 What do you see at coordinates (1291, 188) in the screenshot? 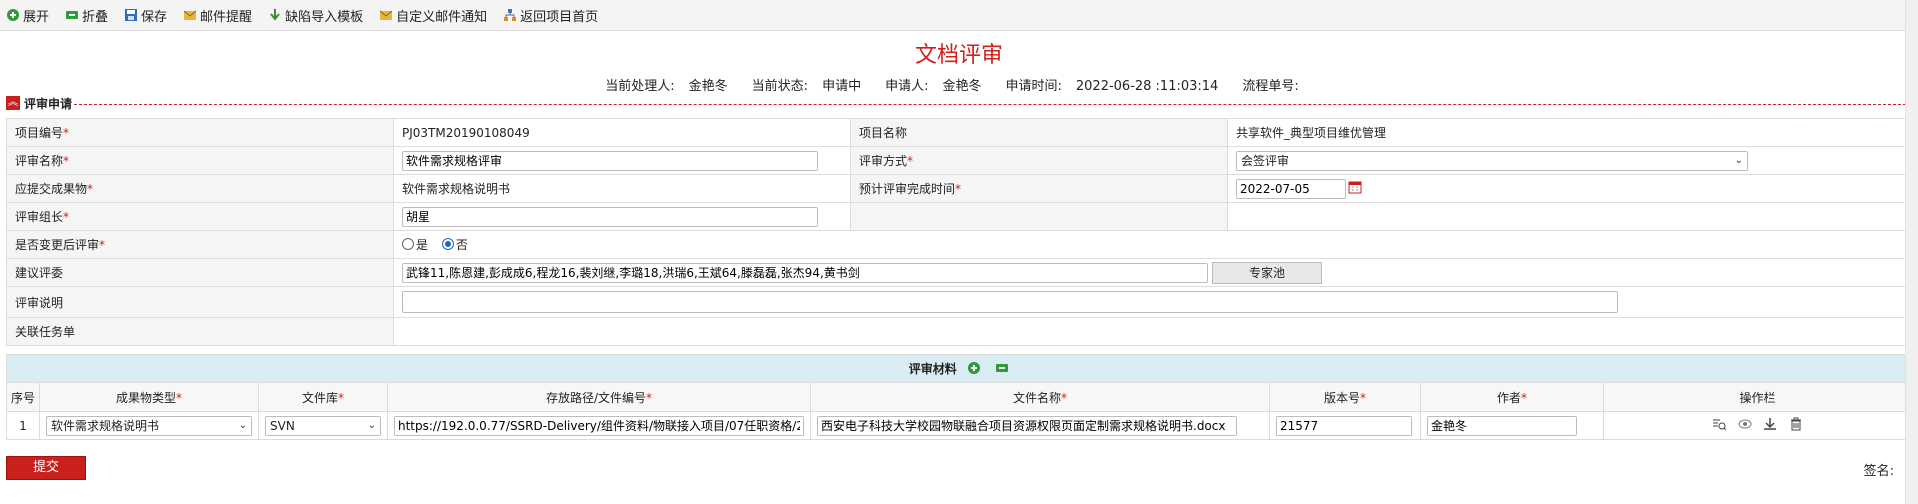
I see `finish-time-input` at bounding box center [1291, 188].